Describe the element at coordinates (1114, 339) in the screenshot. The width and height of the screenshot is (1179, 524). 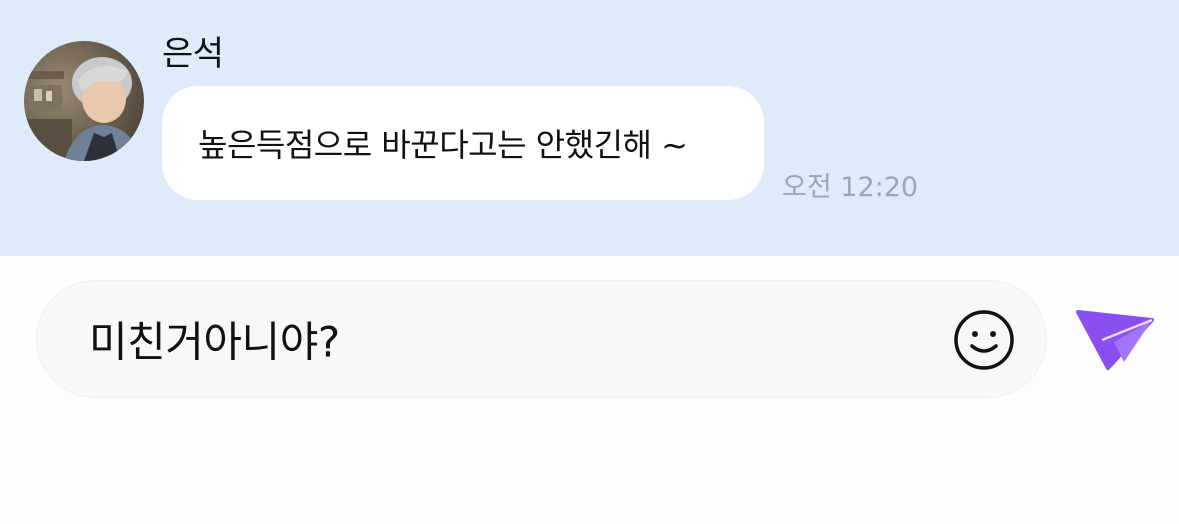
I see `paper-plane-icon` at that location.